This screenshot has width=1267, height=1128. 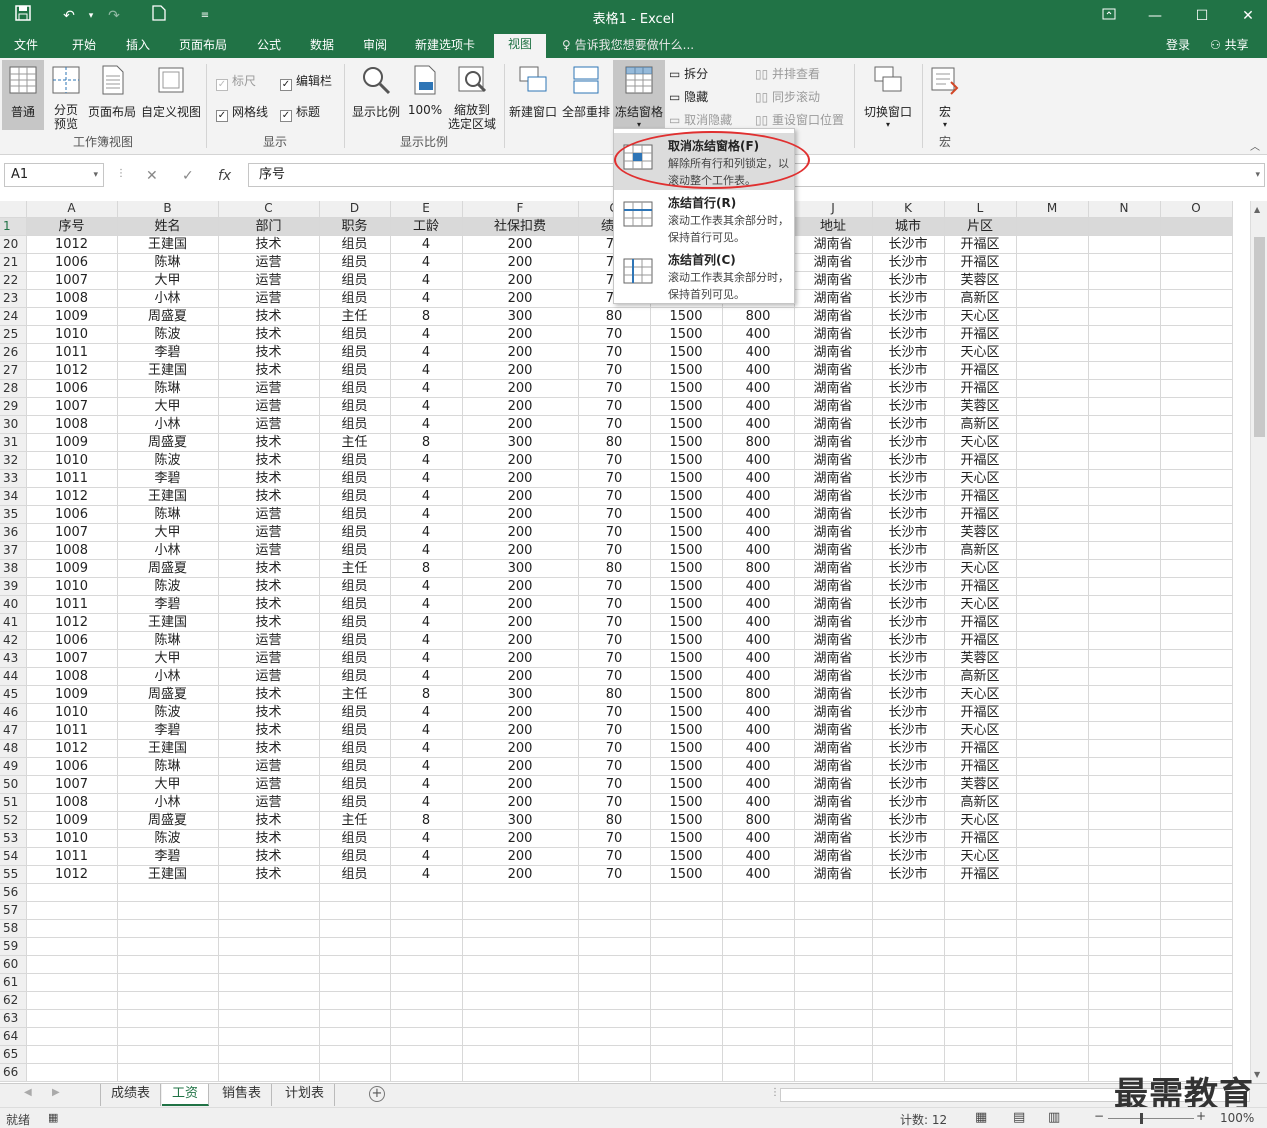 What do you see at coordinates (758, 586) in the screenshot?
I see `table-cell: 400` at bounding box center [758, 586].